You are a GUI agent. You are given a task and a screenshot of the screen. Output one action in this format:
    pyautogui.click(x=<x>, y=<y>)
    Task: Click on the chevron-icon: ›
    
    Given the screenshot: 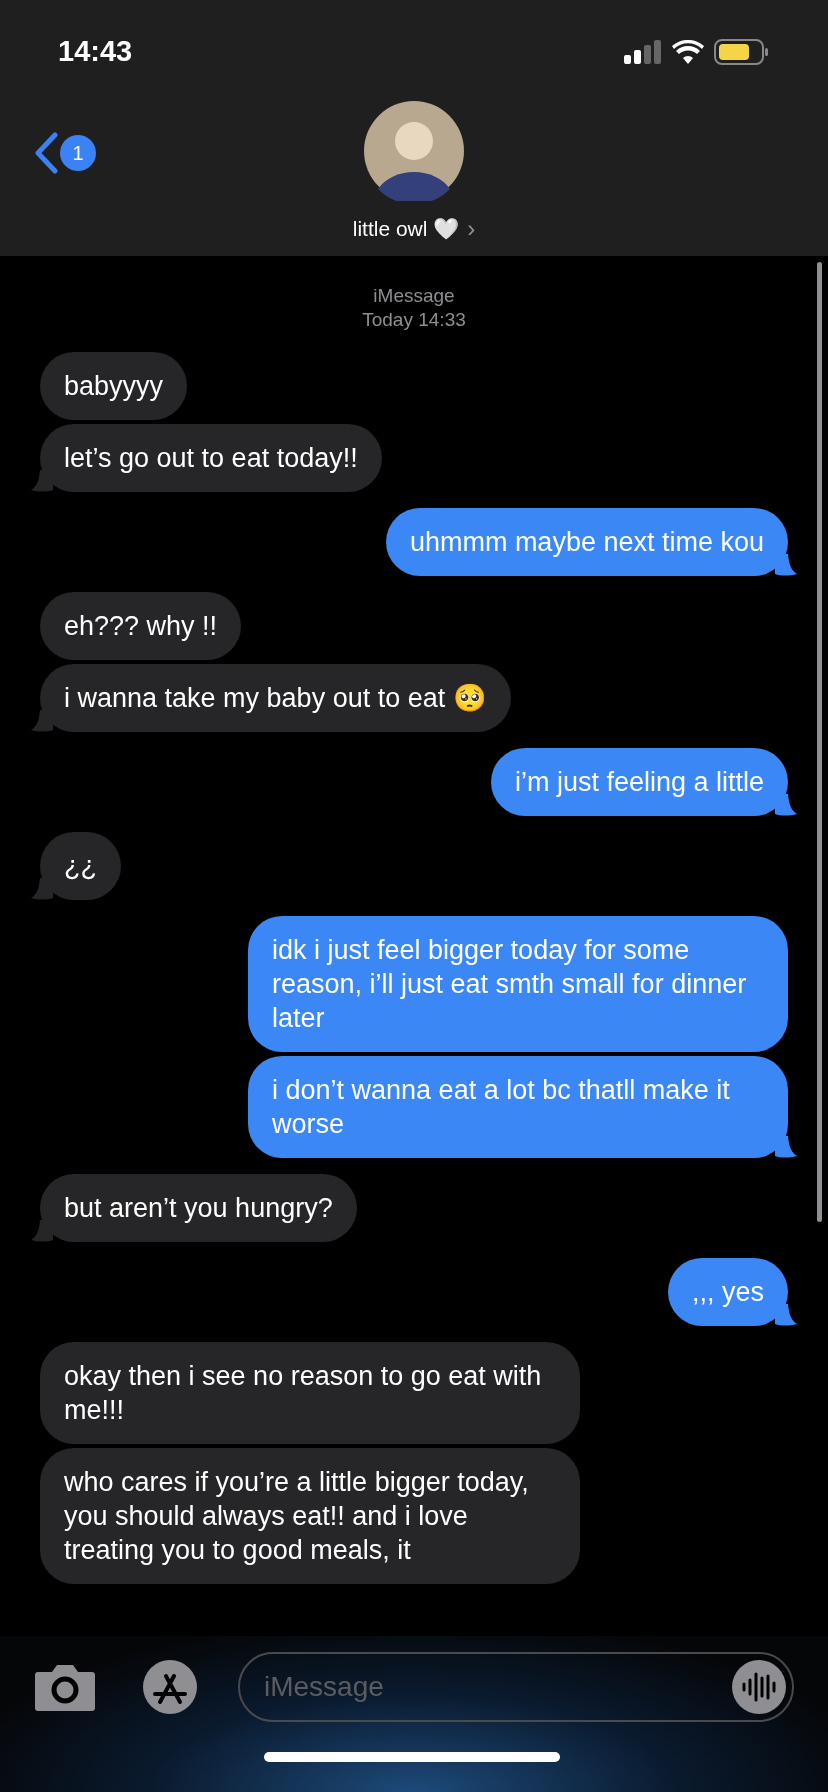 What is the action you would take?
    pyautogui.click(x=471, y=229)
    